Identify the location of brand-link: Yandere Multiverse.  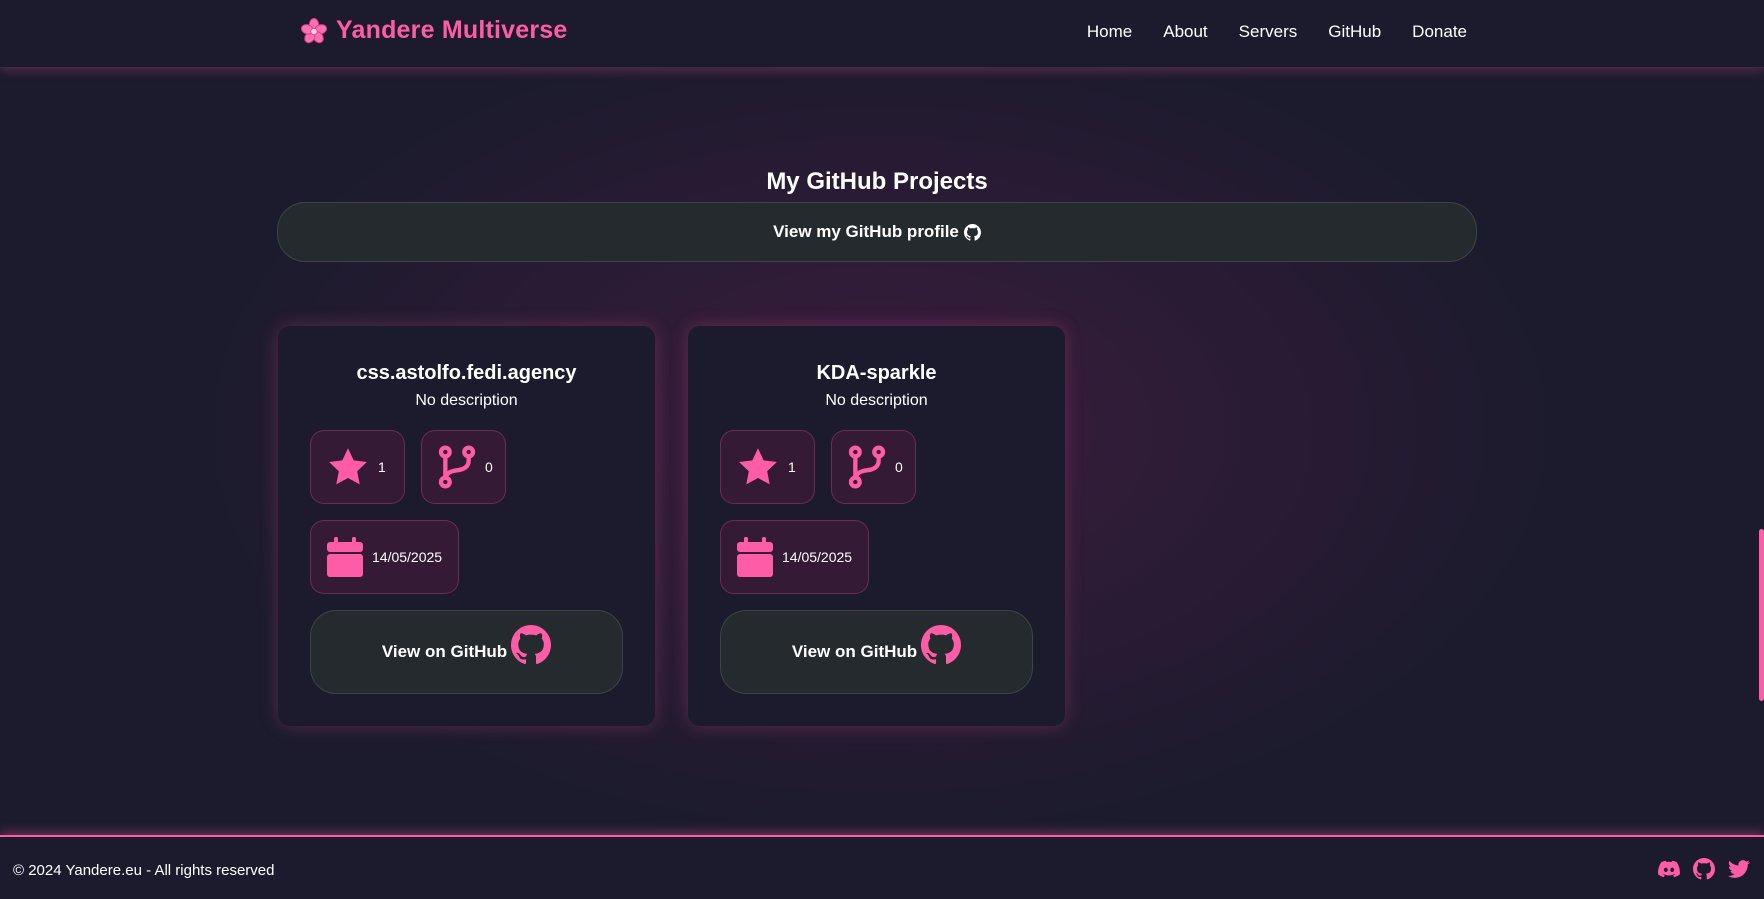
(433, 30).